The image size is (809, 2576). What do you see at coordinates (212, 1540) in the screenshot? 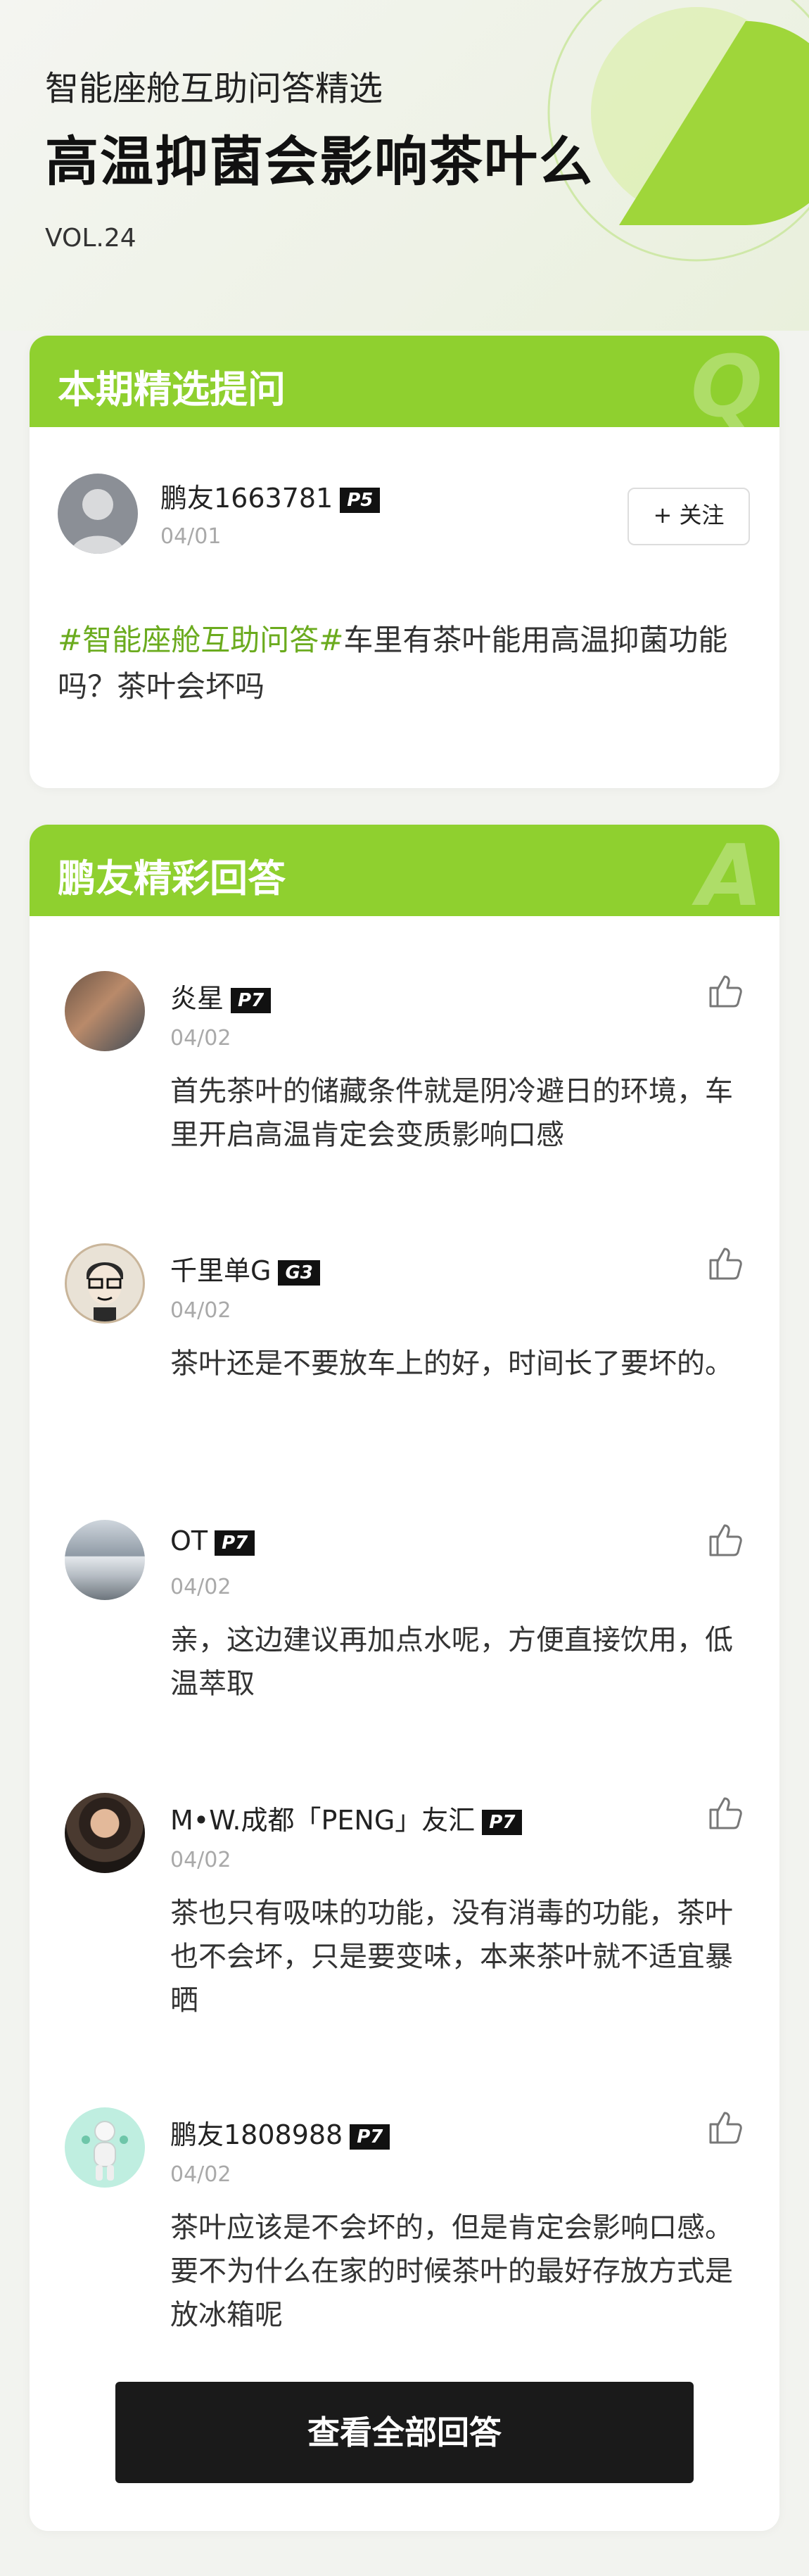
I see `answerer-name-row: OT P7` at bounding box center [212, 1540].